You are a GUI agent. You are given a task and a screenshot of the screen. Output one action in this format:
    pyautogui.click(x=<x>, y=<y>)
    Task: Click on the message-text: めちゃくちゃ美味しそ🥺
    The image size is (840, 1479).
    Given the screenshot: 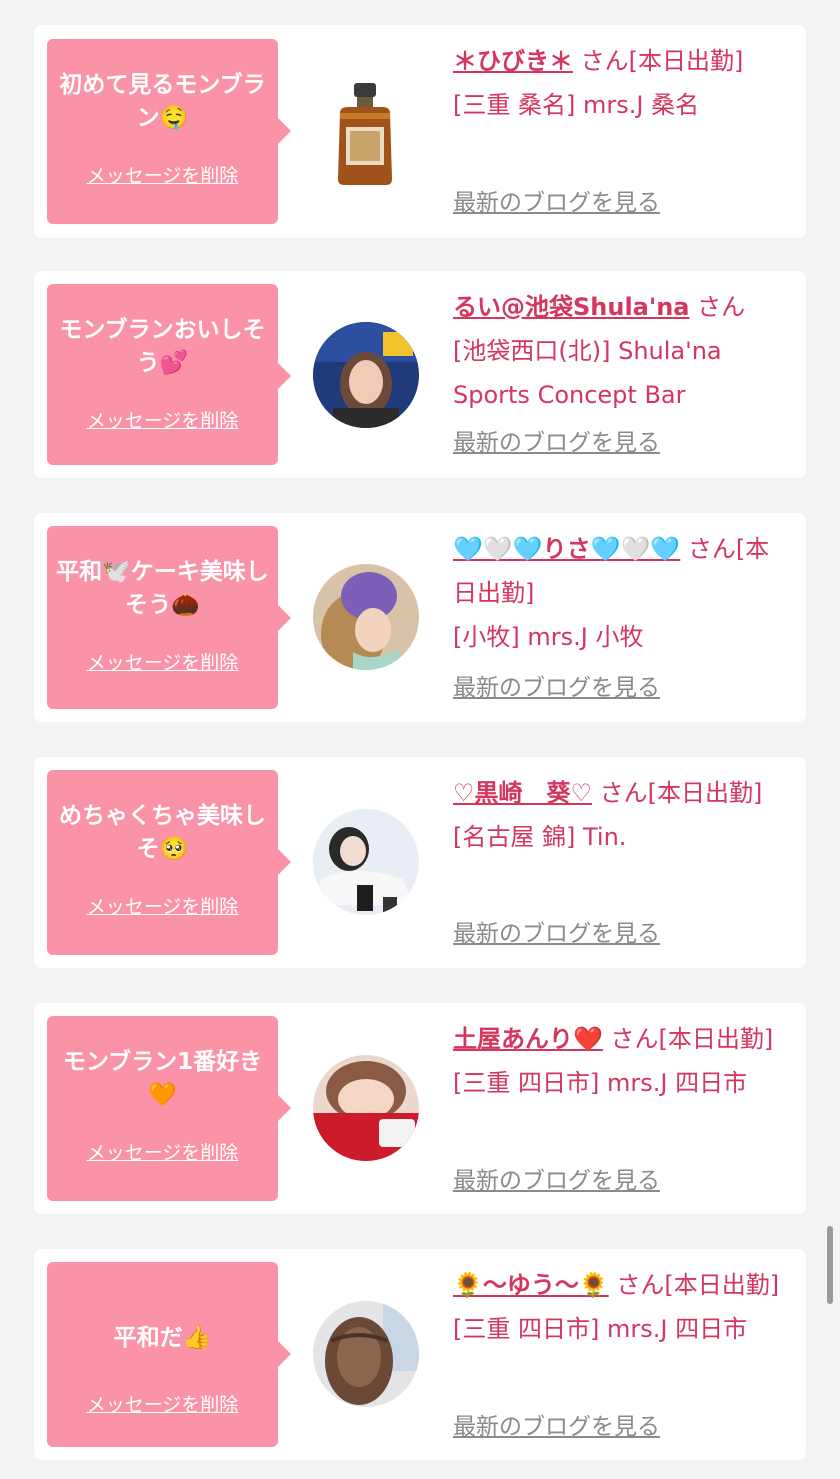 What is the action you would take?
    pyautogui.click(x=162, y=832)
    